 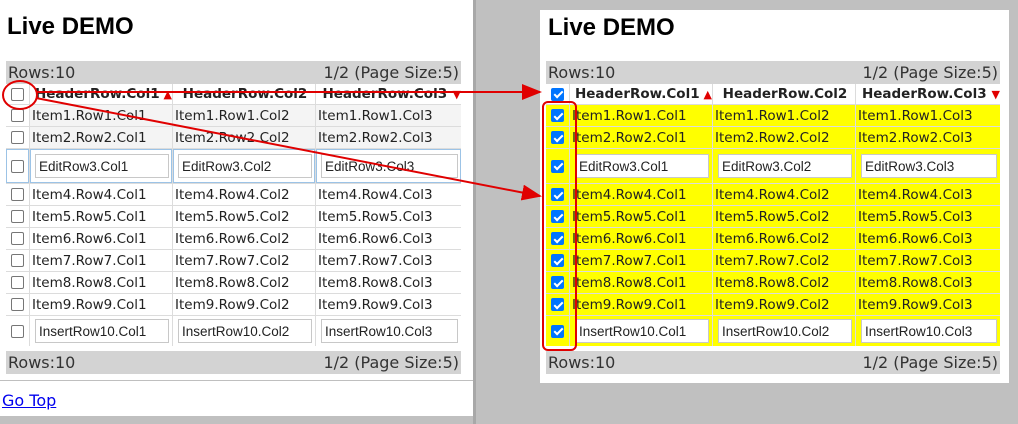 What do you see at coordinates (559, 226) in the screenshot?
I see `row-checkbox-column-highlight` at bounding box center [559, 226].